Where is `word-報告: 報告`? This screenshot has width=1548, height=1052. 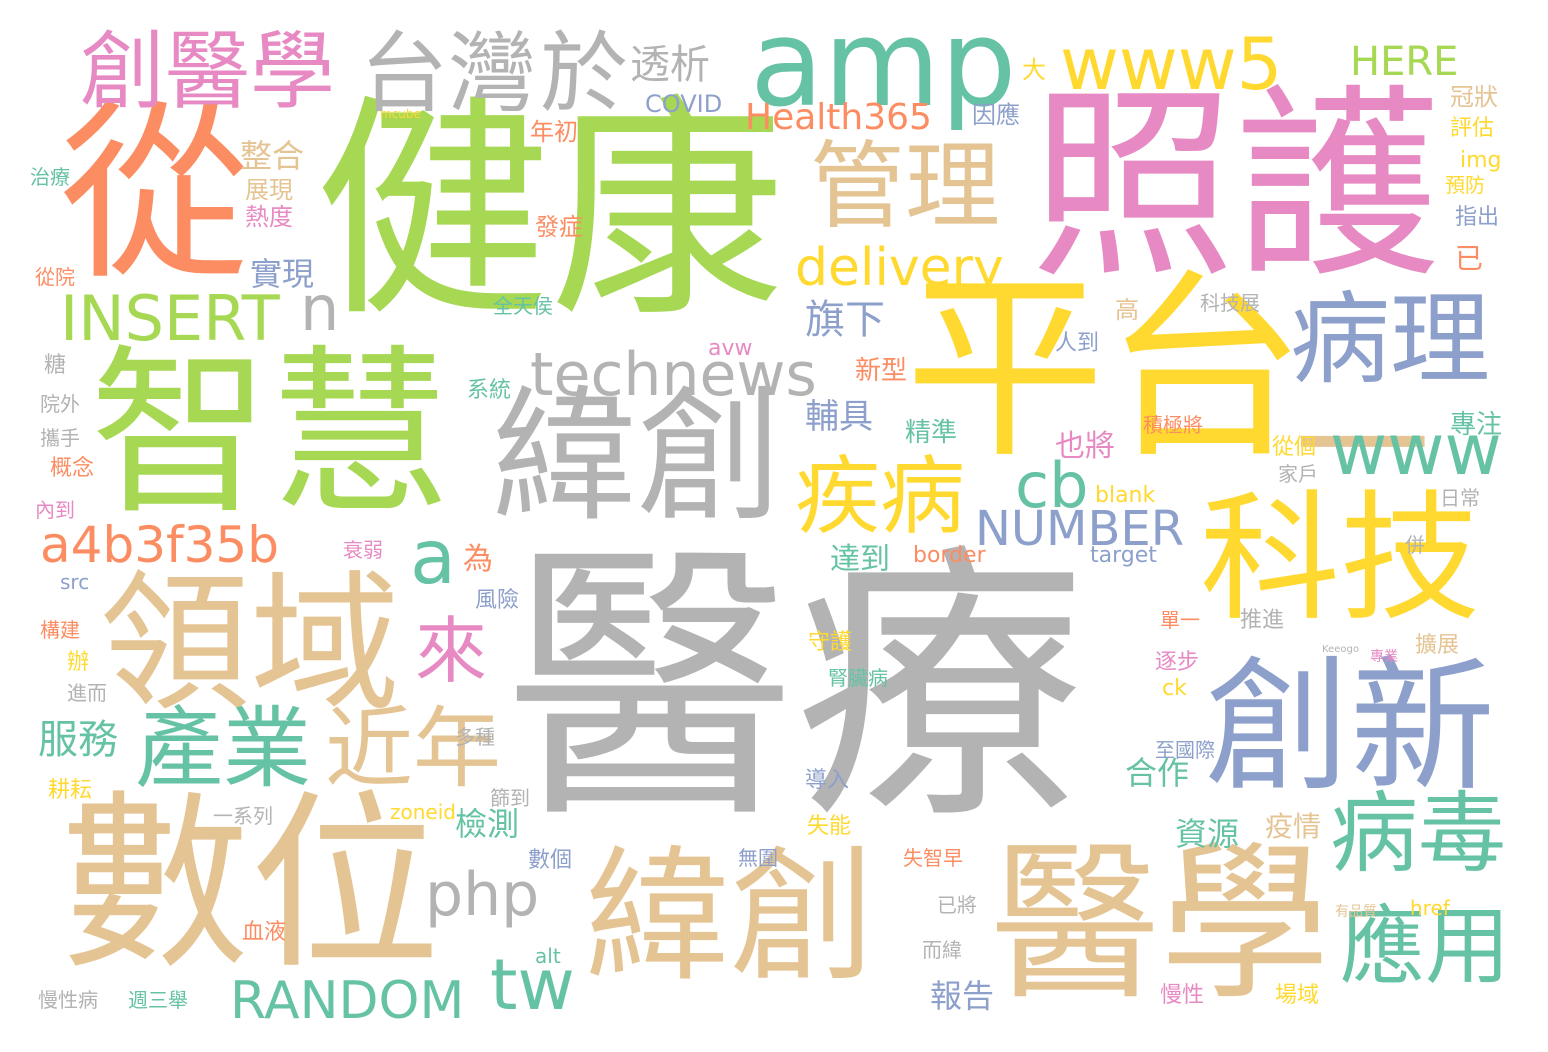 word-報告: 報告 is located at coordinates (962, 996).